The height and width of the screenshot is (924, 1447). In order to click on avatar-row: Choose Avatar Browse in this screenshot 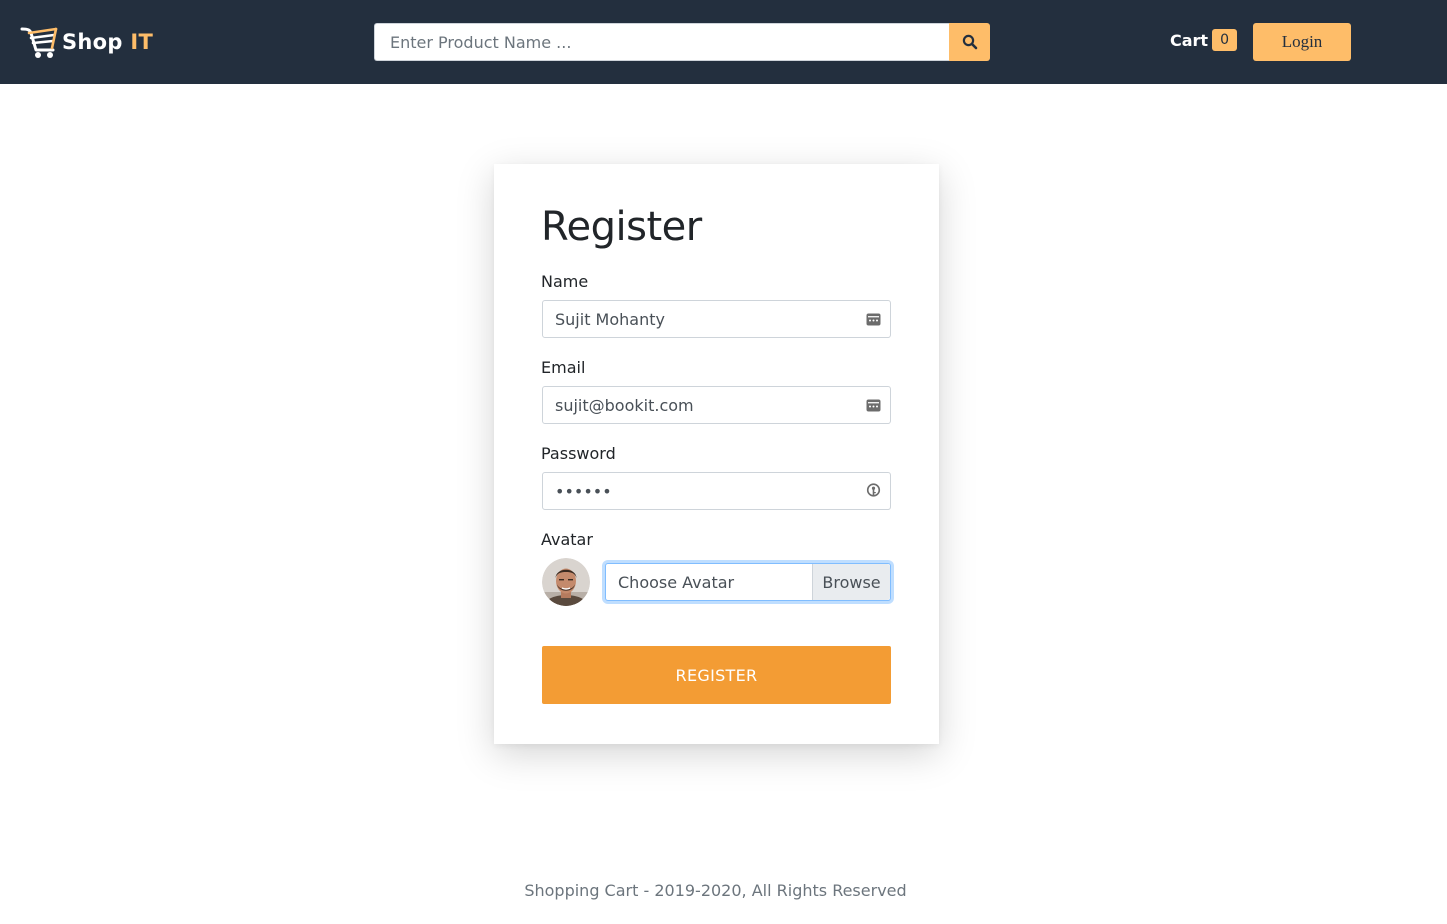, I will do `click(716, 582)`.